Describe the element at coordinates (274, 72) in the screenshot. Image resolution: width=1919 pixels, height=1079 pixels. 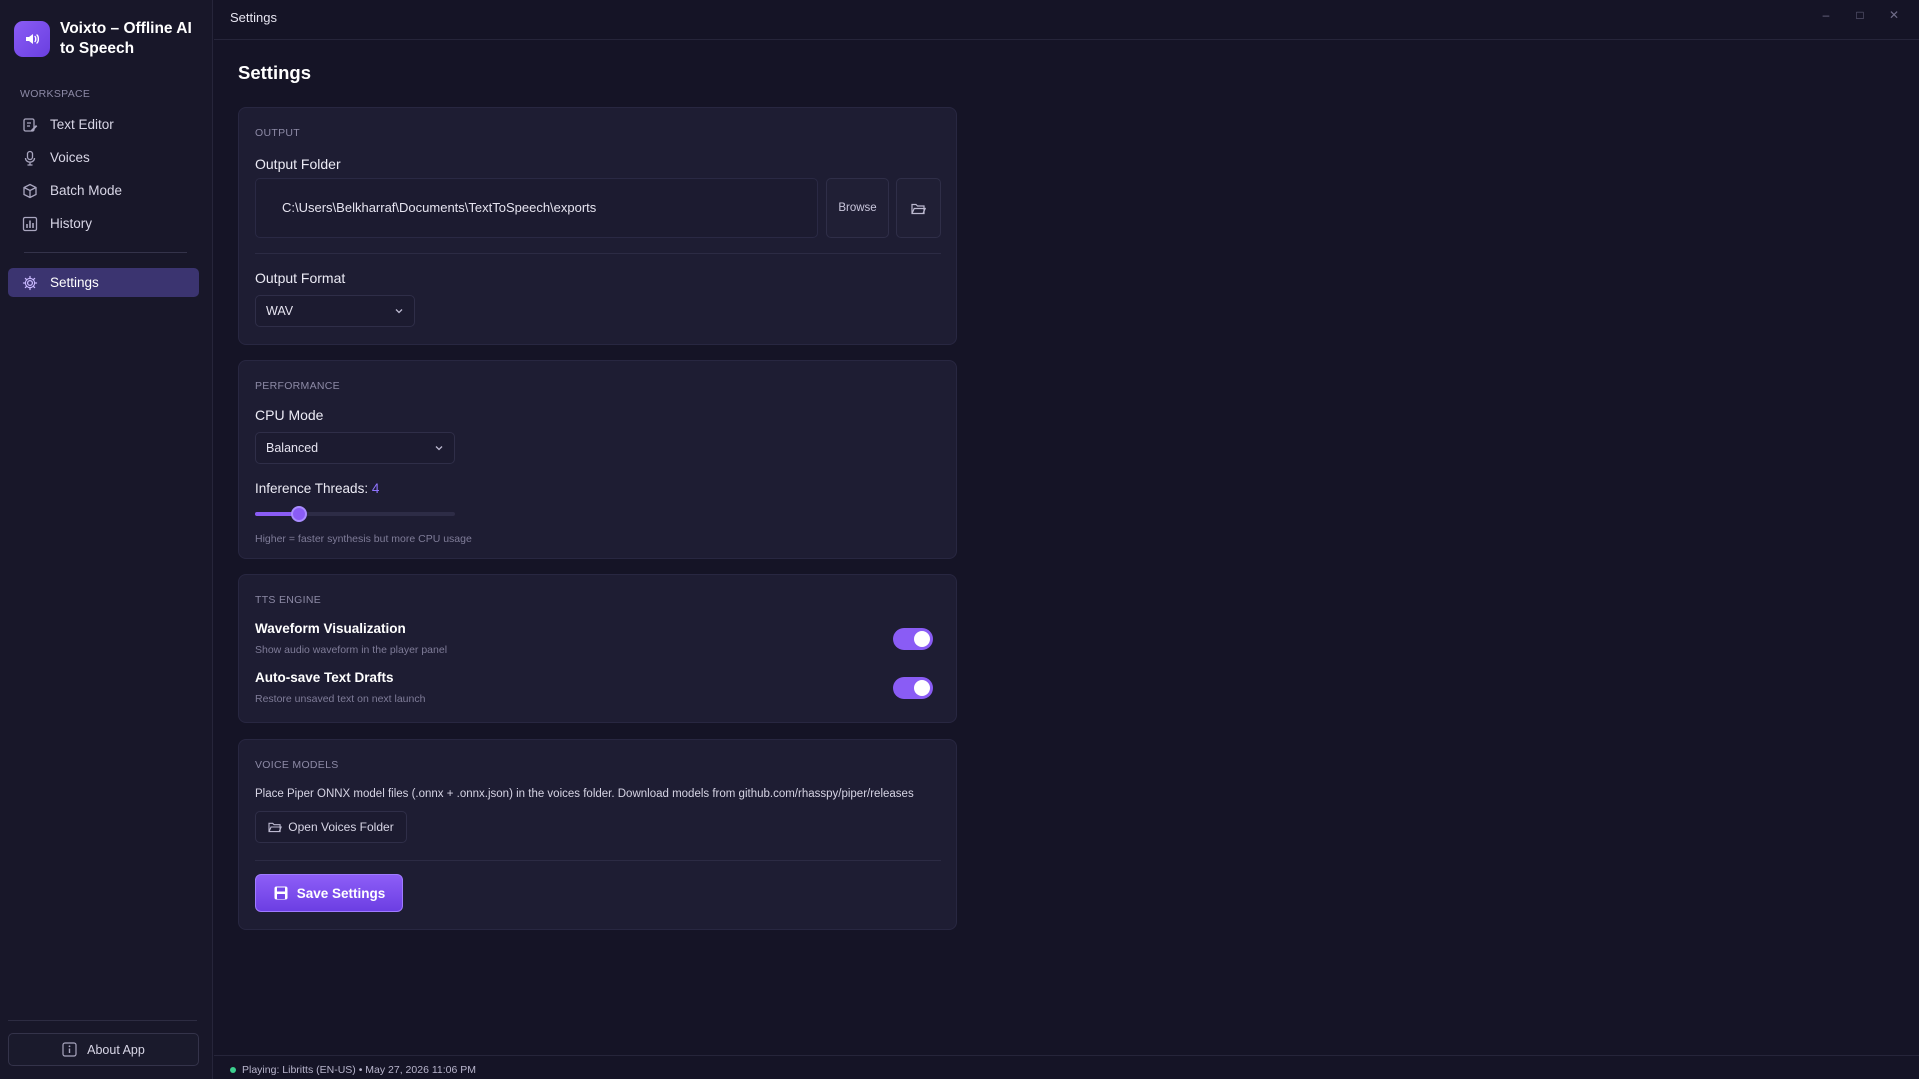
I see `page-title: Settings` at that location.